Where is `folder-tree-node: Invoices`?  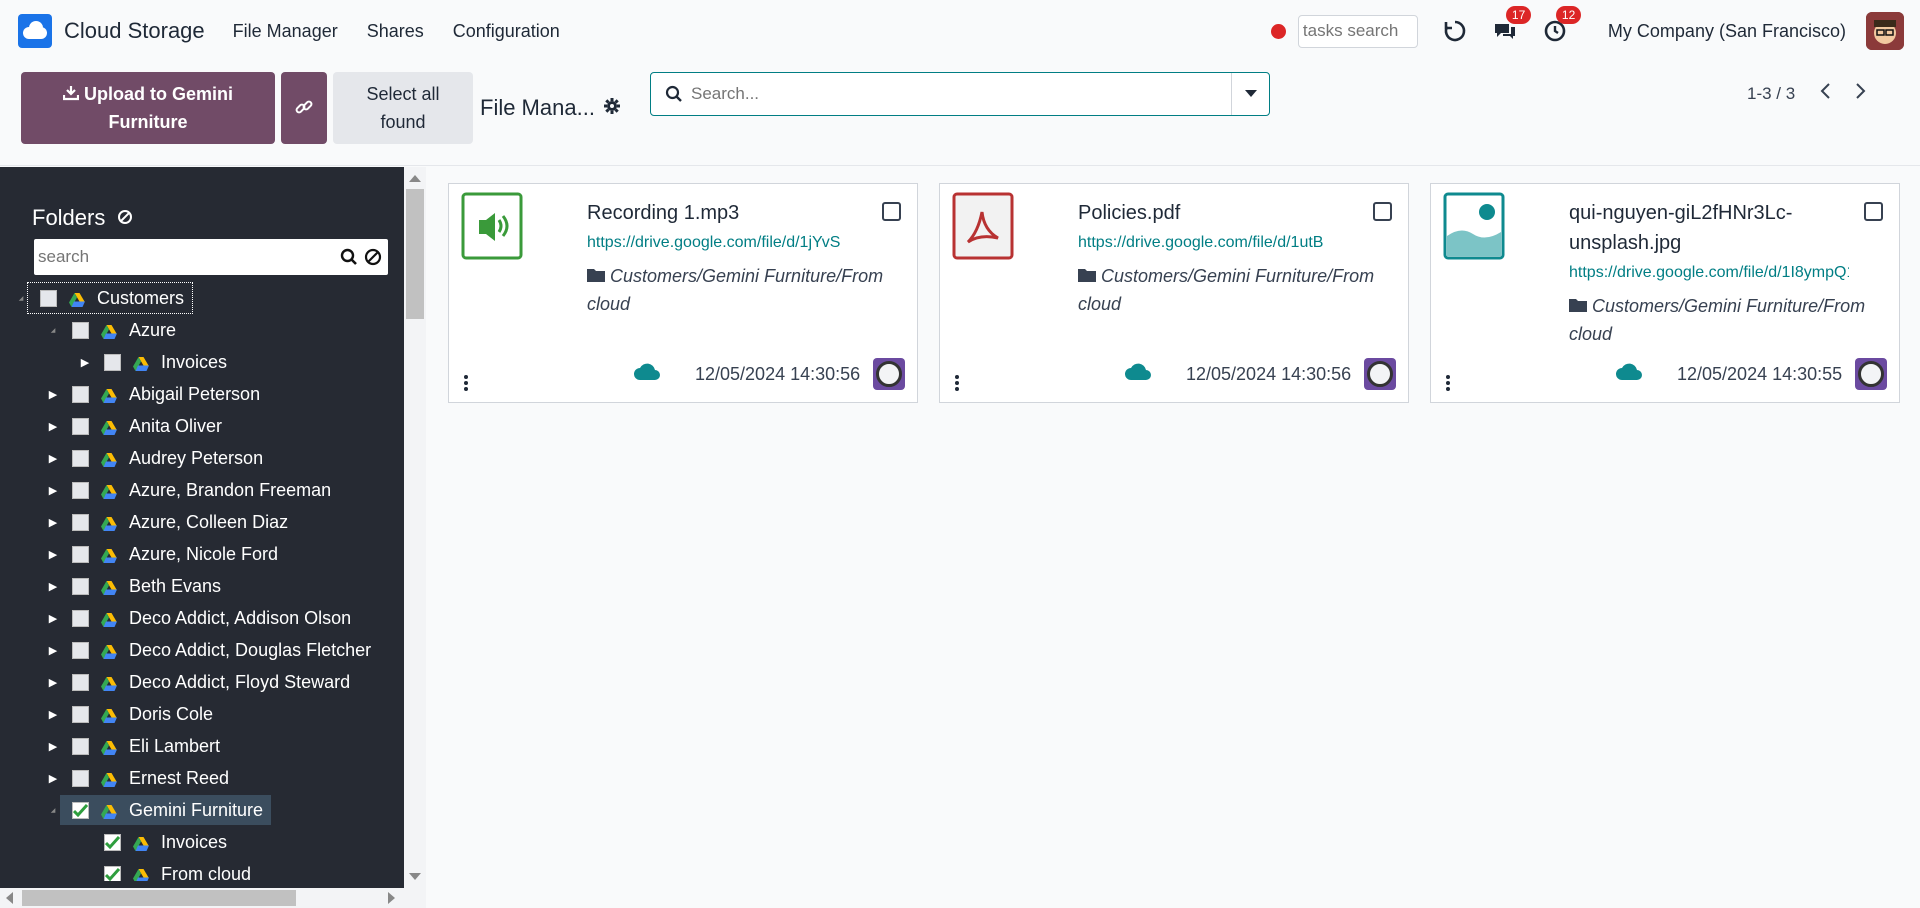 folder-tree-node: Invoices is located at coordinates (156, 842).